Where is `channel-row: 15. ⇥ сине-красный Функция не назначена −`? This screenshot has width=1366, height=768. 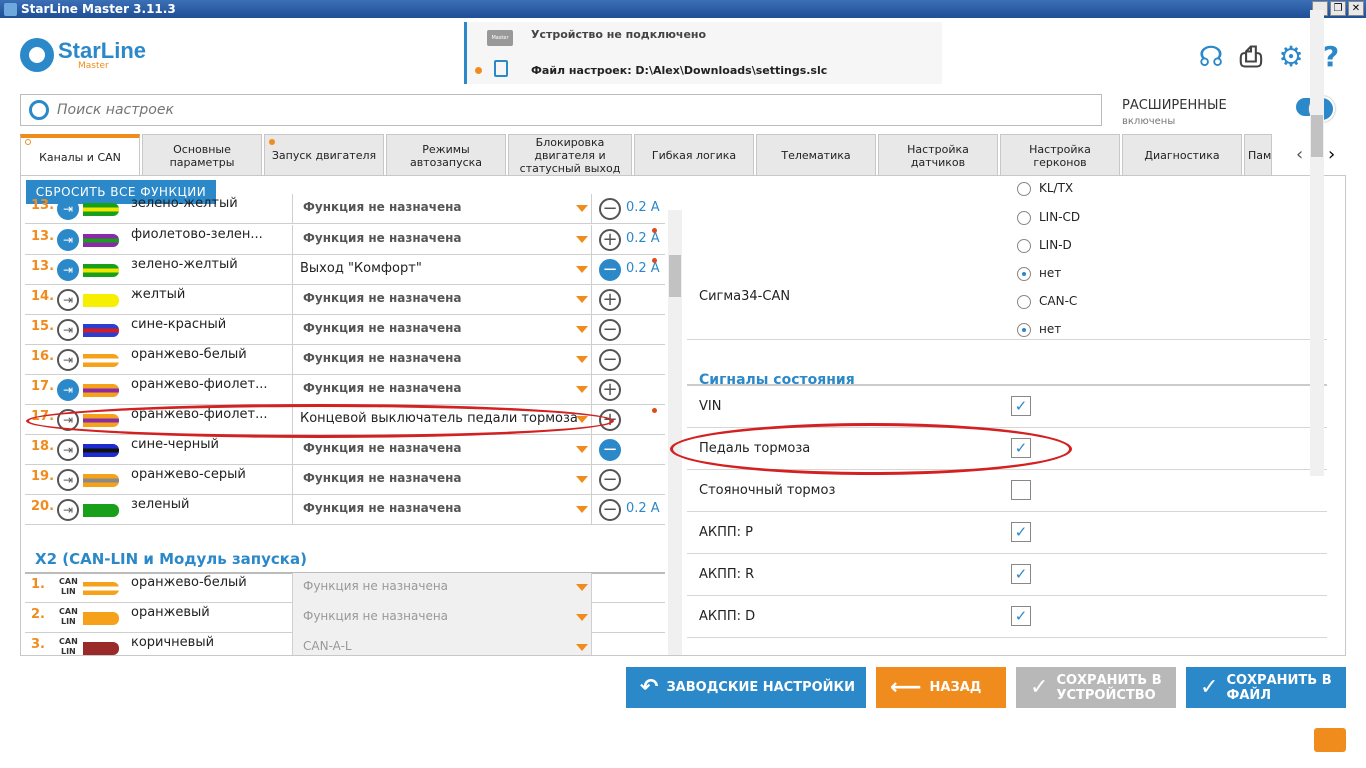 channel-row: 15. ⇥ сине-красный Функция не назначена − is located at coordinates (345, 330).